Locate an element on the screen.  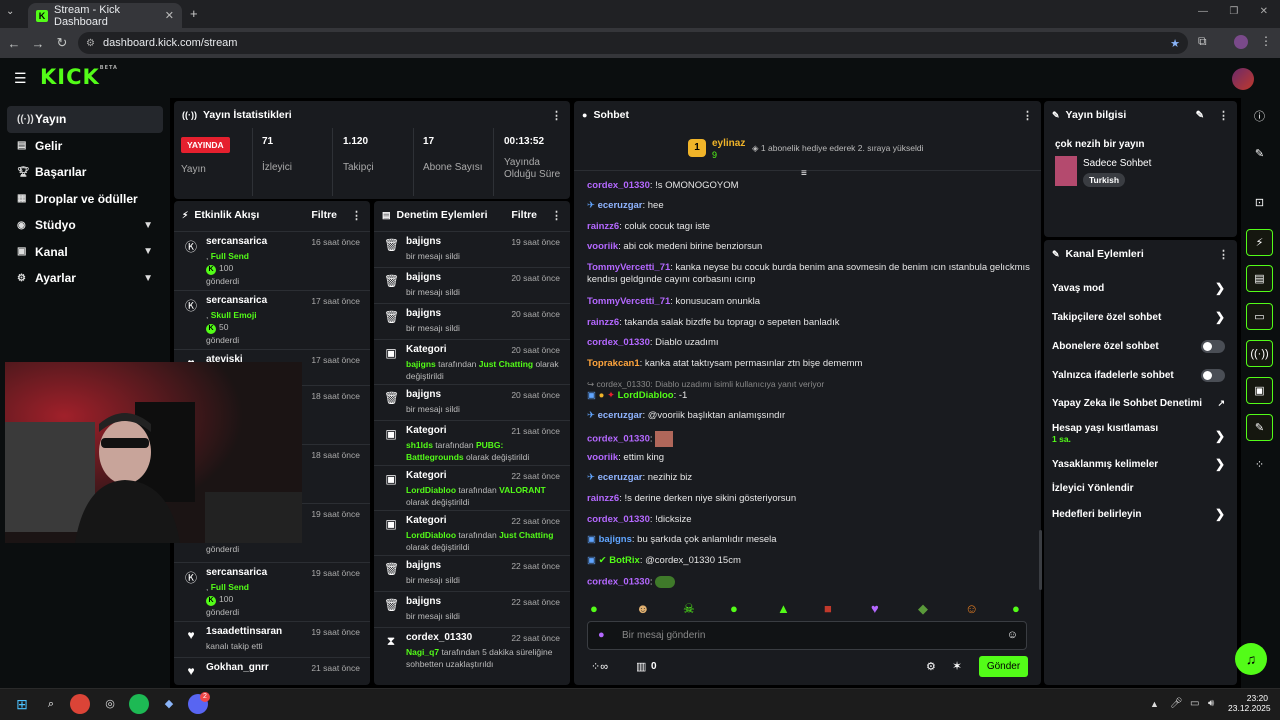
forward-icon: → is located at coordinates (38, 43).